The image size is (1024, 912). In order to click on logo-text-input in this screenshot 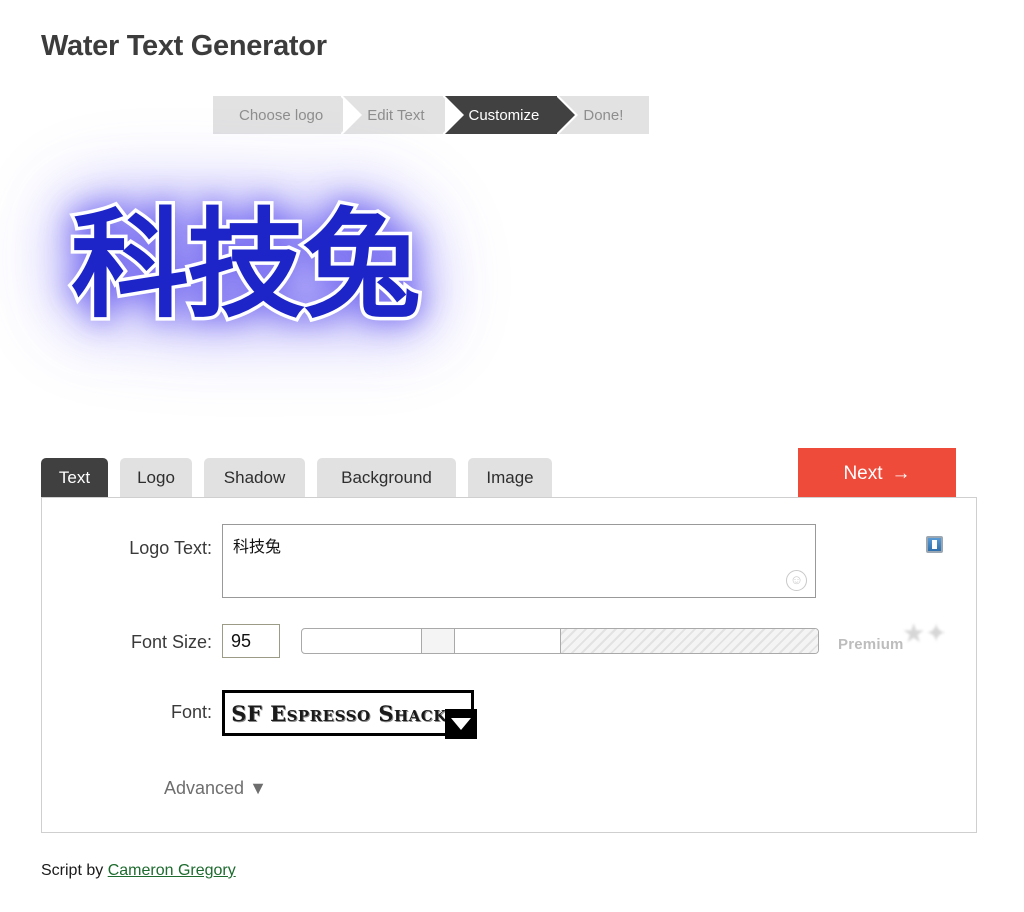, I will do `click(519, 561)`.